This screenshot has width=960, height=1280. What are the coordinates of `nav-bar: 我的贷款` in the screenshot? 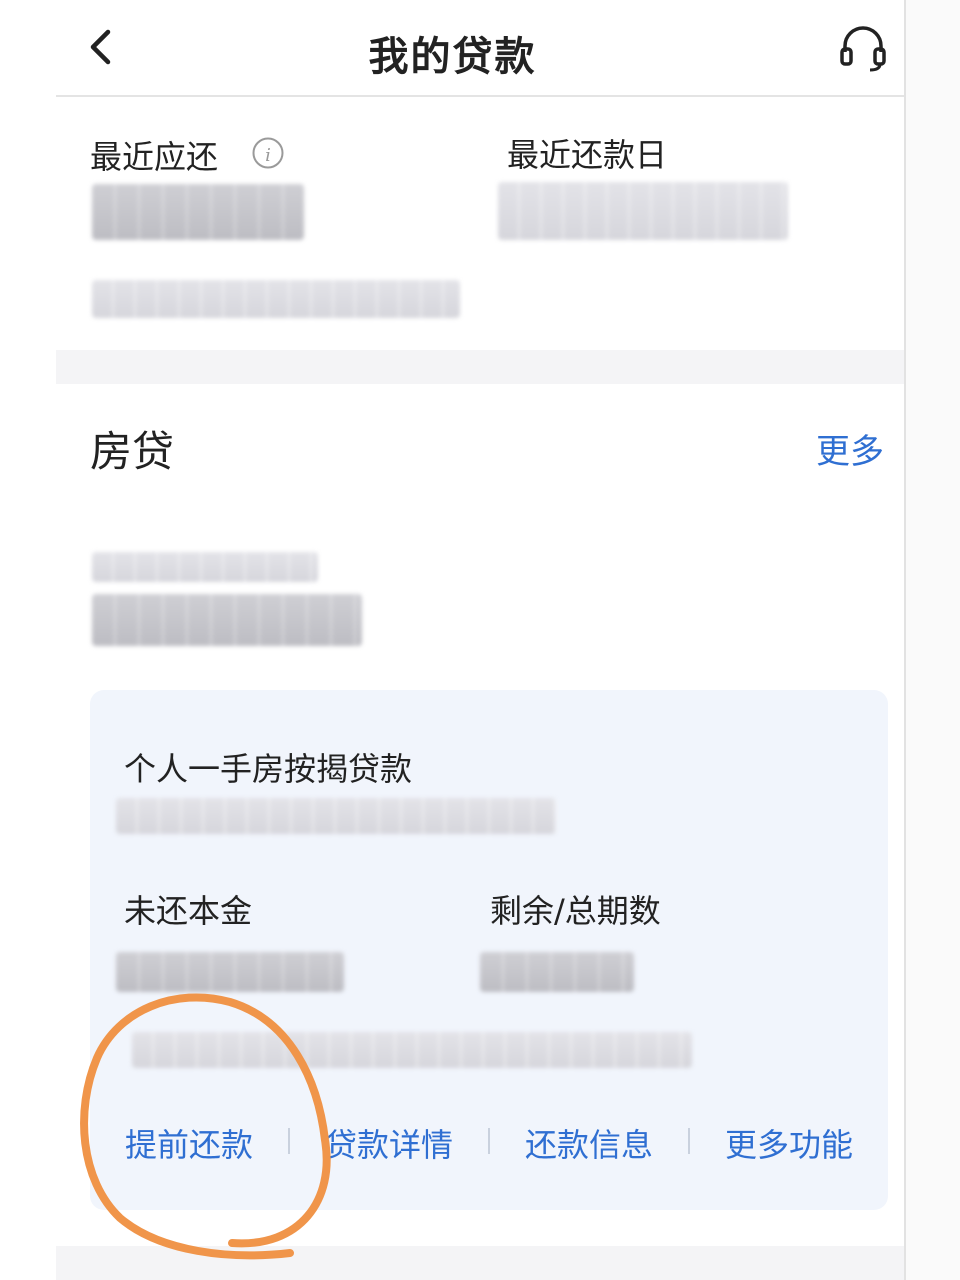 It's located at (452, 48).